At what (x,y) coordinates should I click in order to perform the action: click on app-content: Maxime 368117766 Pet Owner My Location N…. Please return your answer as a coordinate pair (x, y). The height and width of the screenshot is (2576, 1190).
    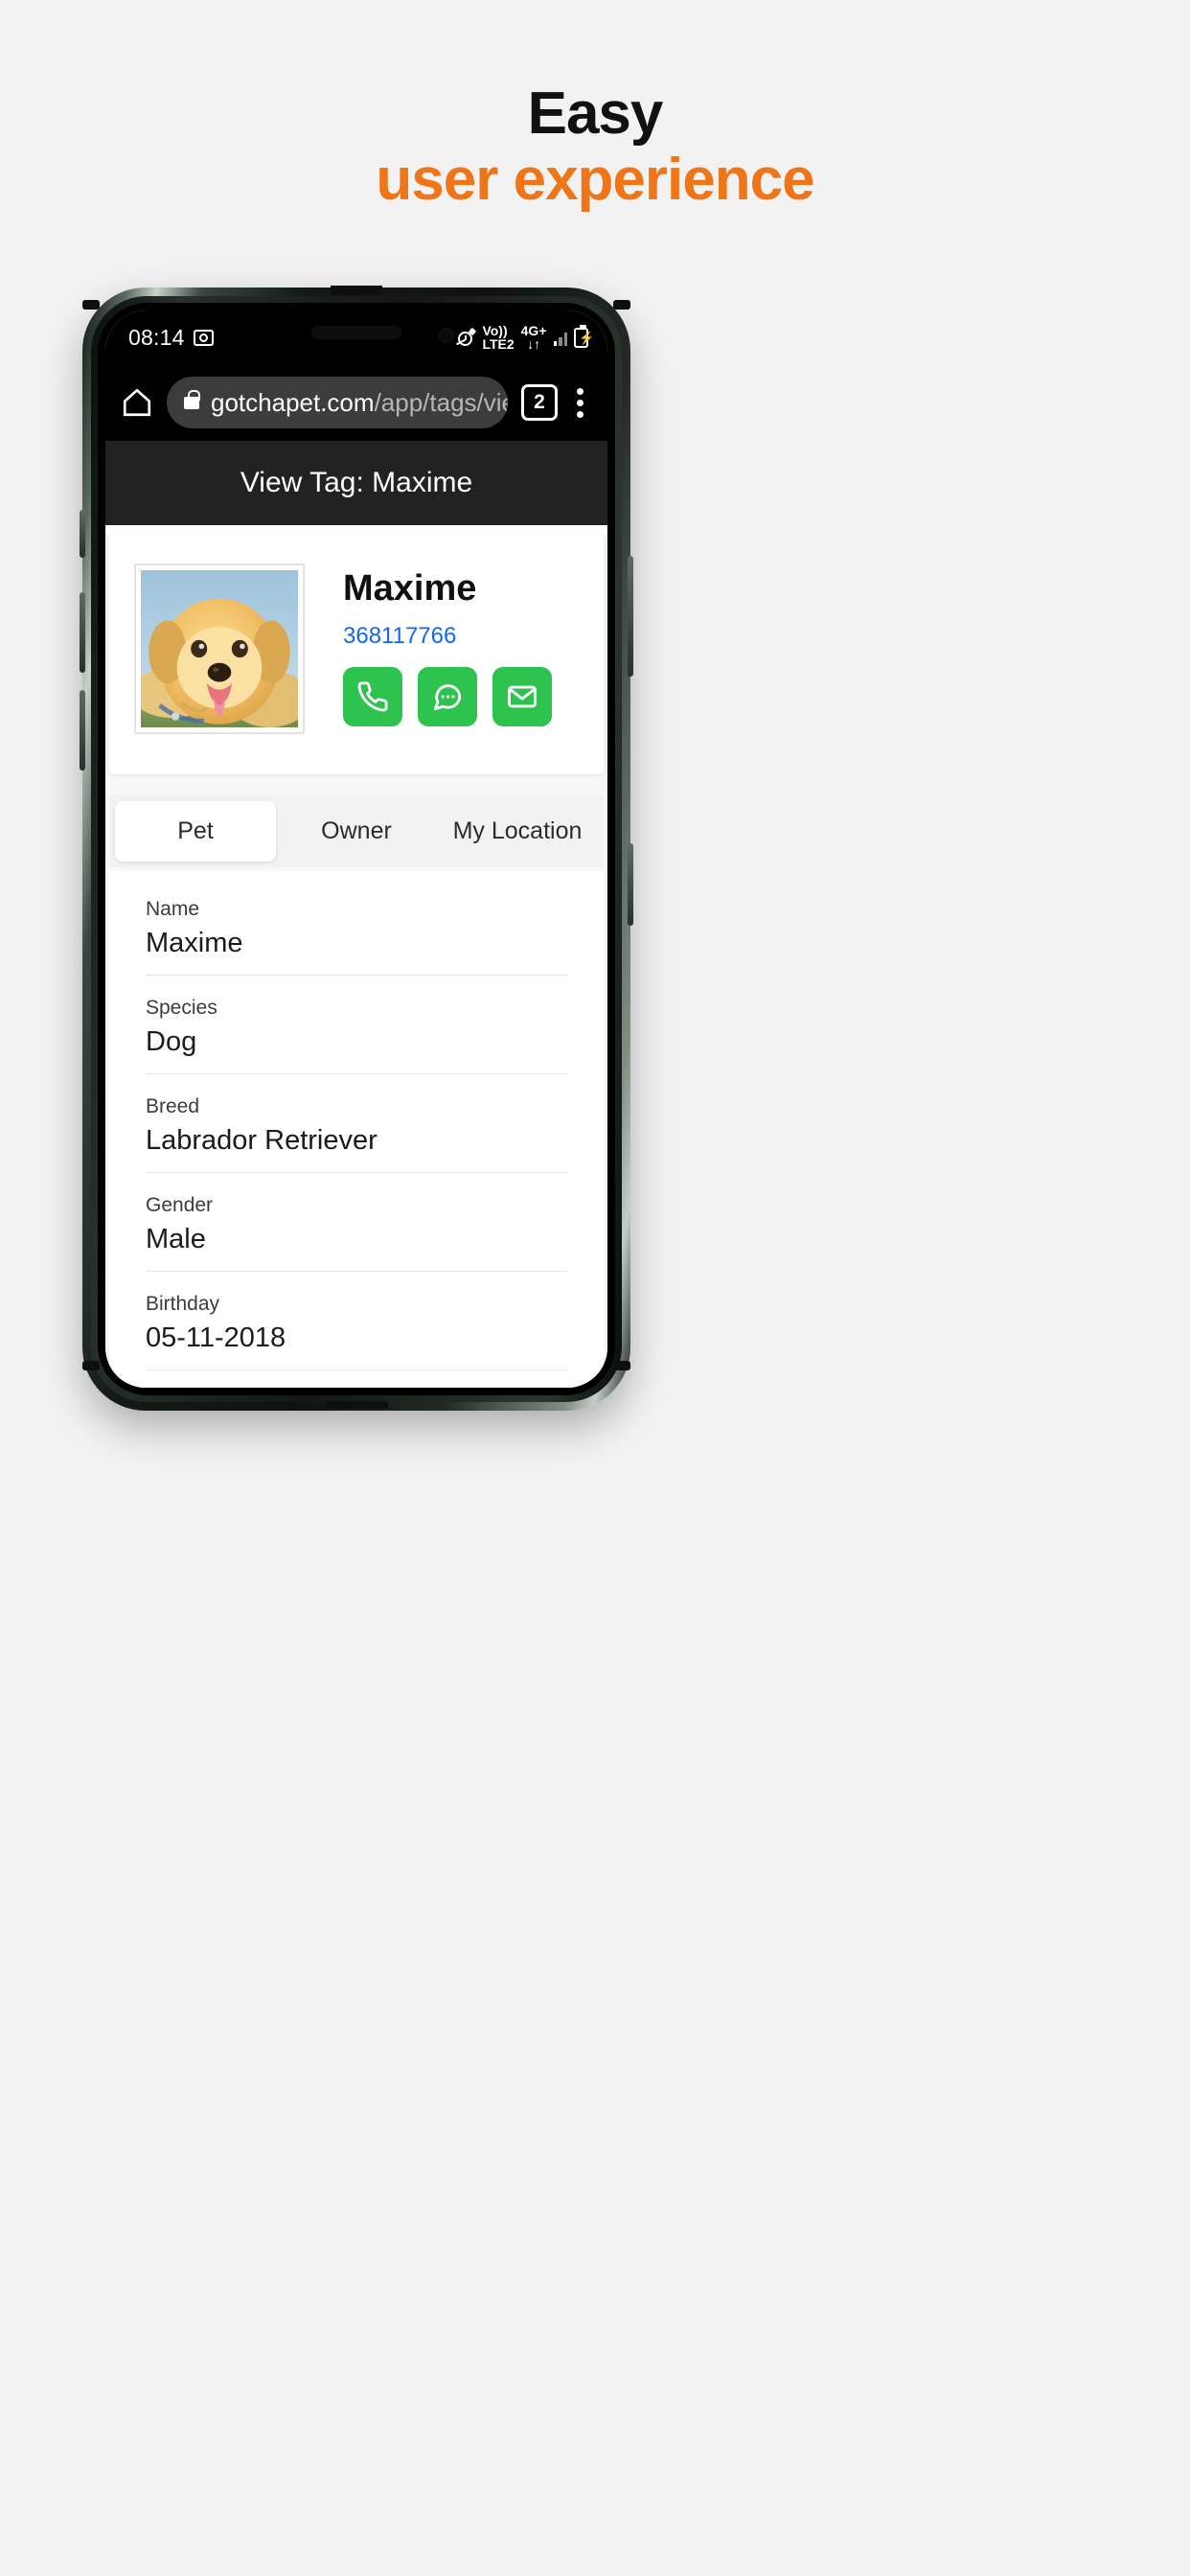
    Looking at the image, I should click on (356, 961).